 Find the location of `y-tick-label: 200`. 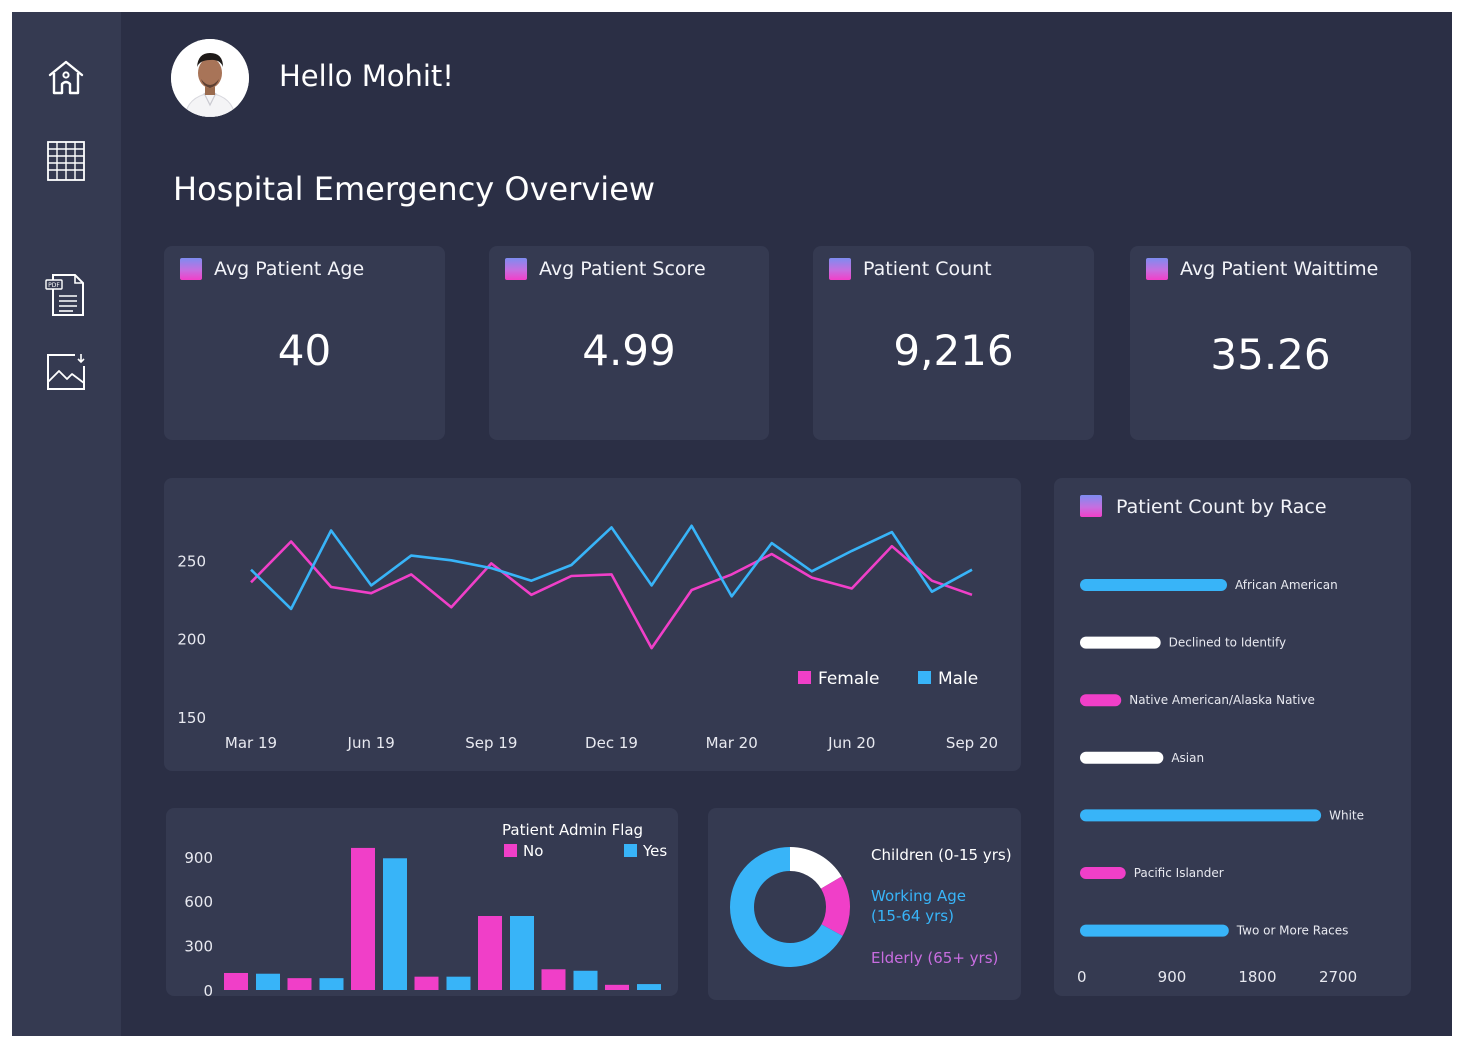

y-tick-label: 200 is located at coordinates (191, 640).